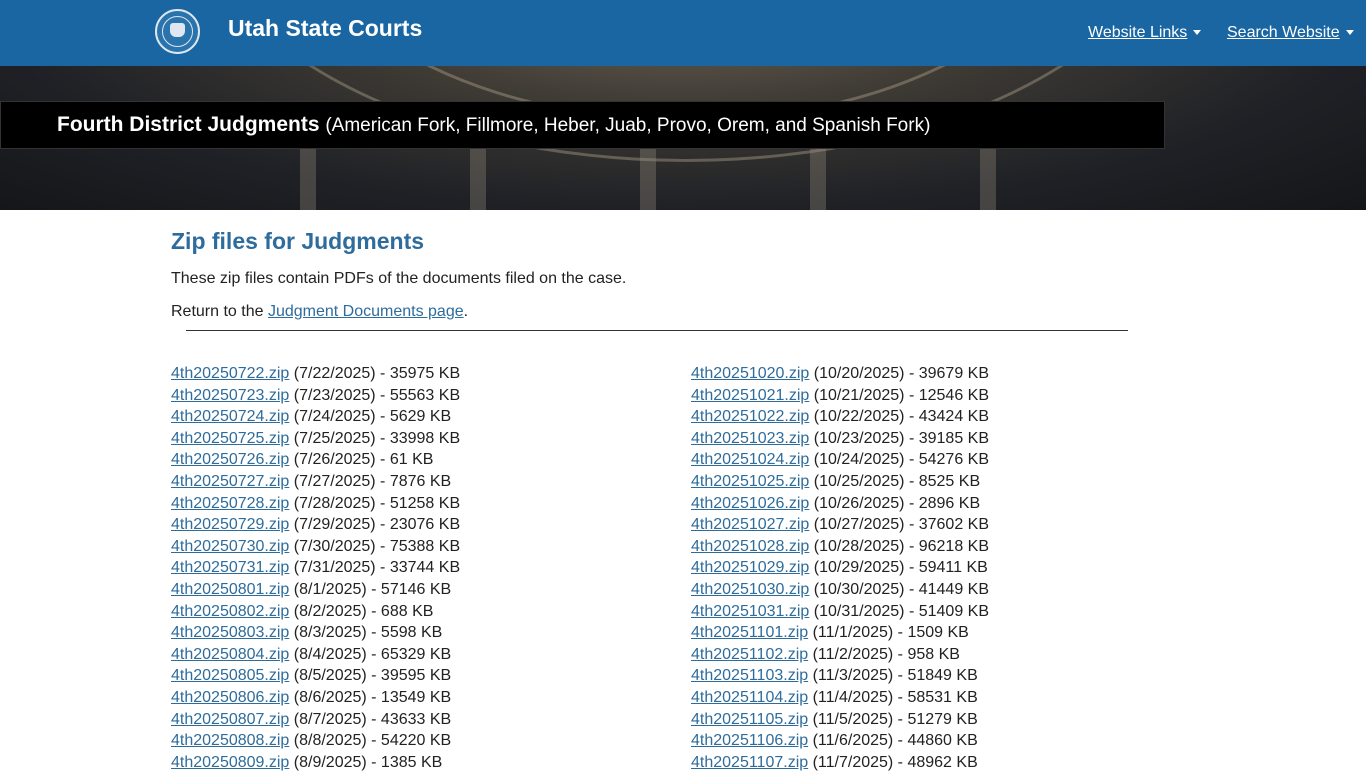  Describe the element at coordinates (230, 632) in the screenshot. I see `zip-file-link: 4th20250803.zip` at that location.